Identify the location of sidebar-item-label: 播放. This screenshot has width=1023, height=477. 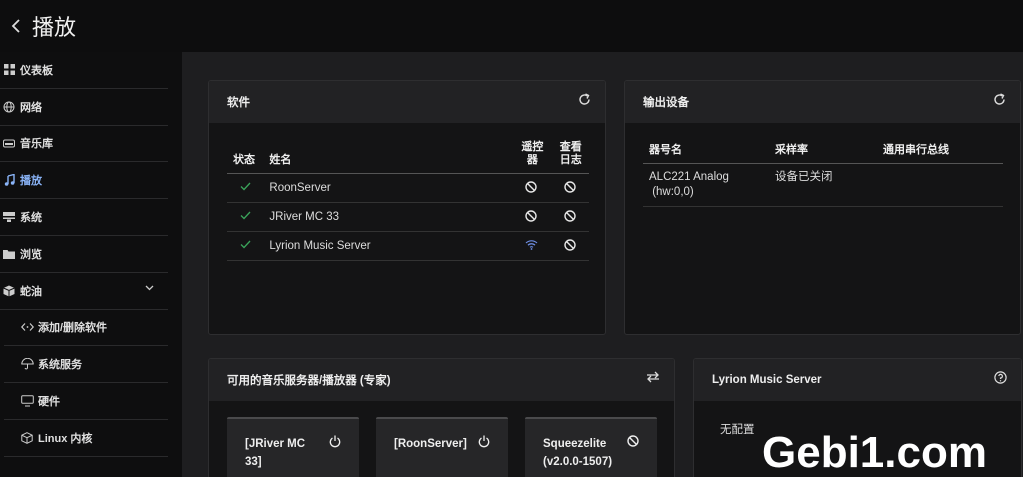
(31, 181).